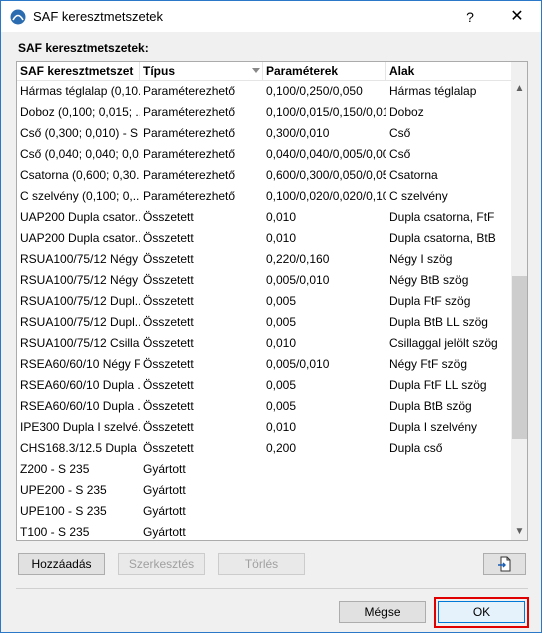  I want to click on table-row: UPE200 - S 235 Gyártott, so click(264, 490).